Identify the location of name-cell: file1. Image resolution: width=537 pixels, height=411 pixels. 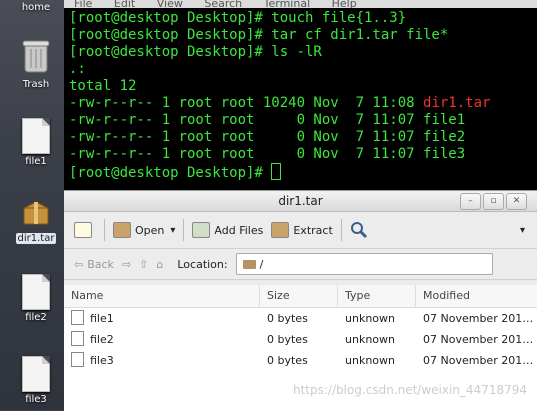
(162, 318).